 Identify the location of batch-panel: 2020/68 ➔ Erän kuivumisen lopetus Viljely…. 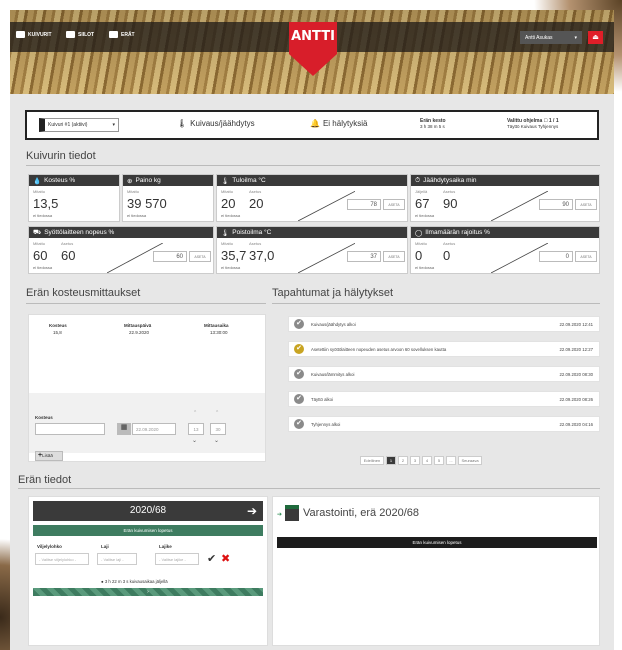
(148, 571).